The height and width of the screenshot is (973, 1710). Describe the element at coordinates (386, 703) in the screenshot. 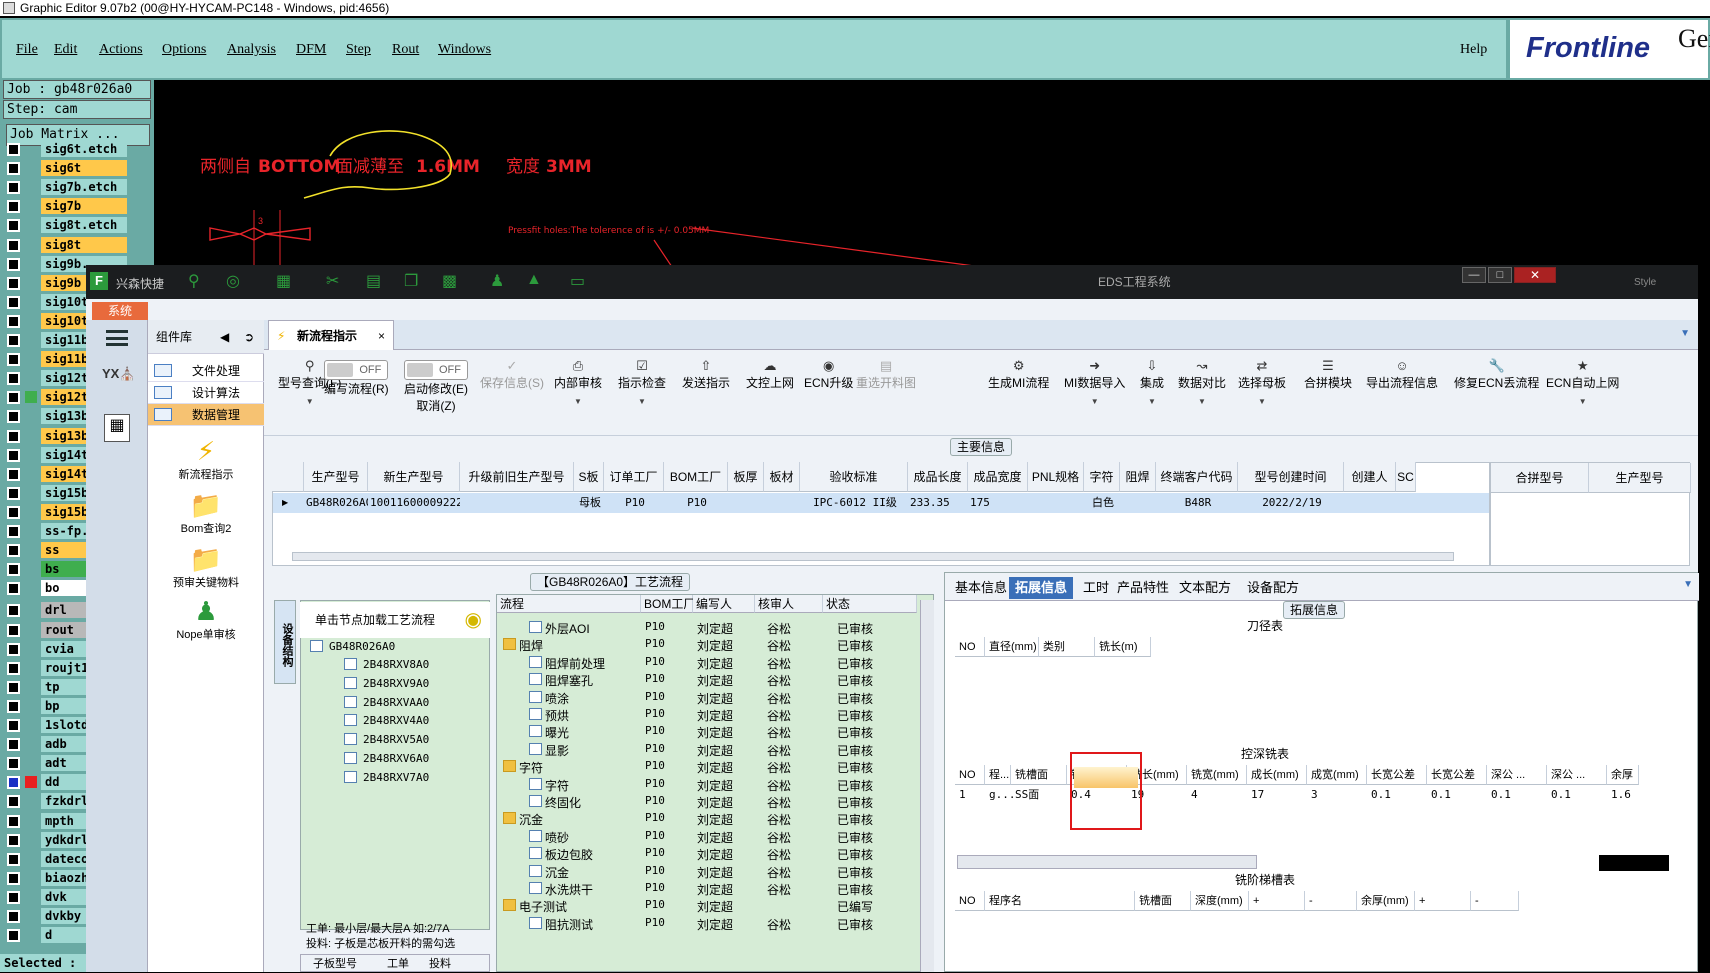

I see `tree-child: 2B48RXVAA0` at that location.